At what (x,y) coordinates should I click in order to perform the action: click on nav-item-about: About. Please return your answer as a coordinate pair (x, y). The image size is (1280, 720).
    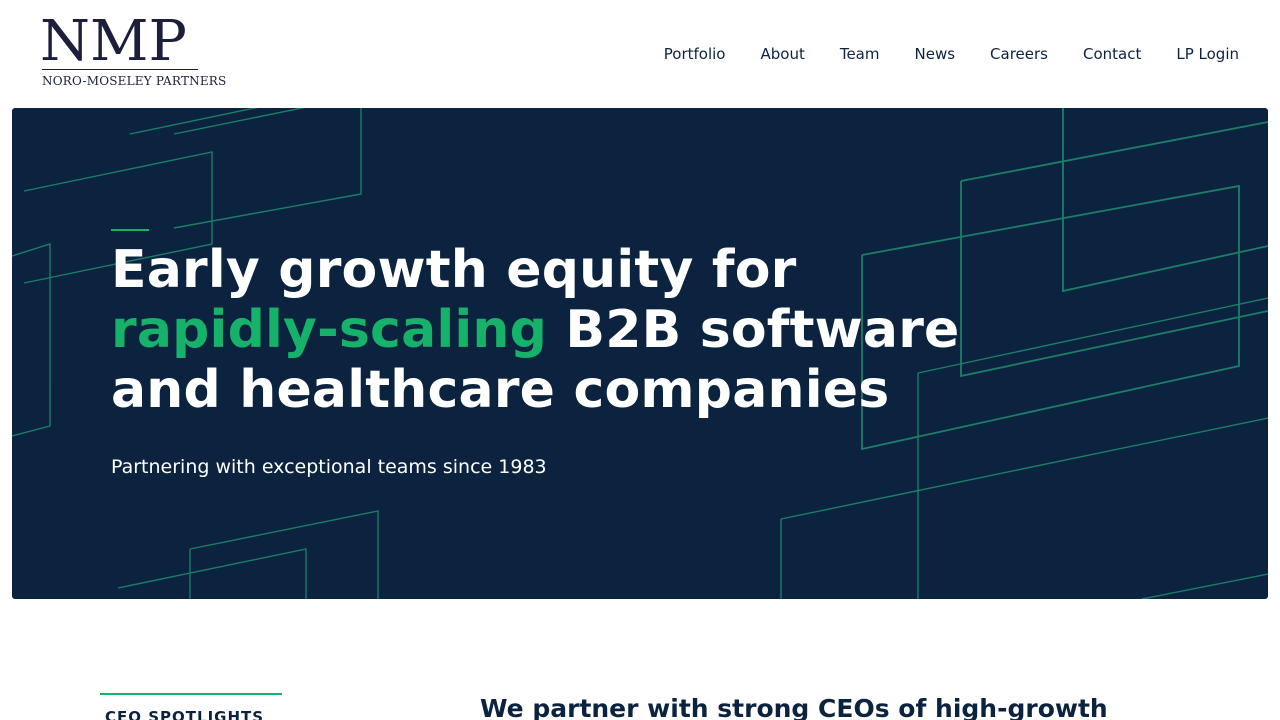
    Looking at the image, I should click on (782, 54).